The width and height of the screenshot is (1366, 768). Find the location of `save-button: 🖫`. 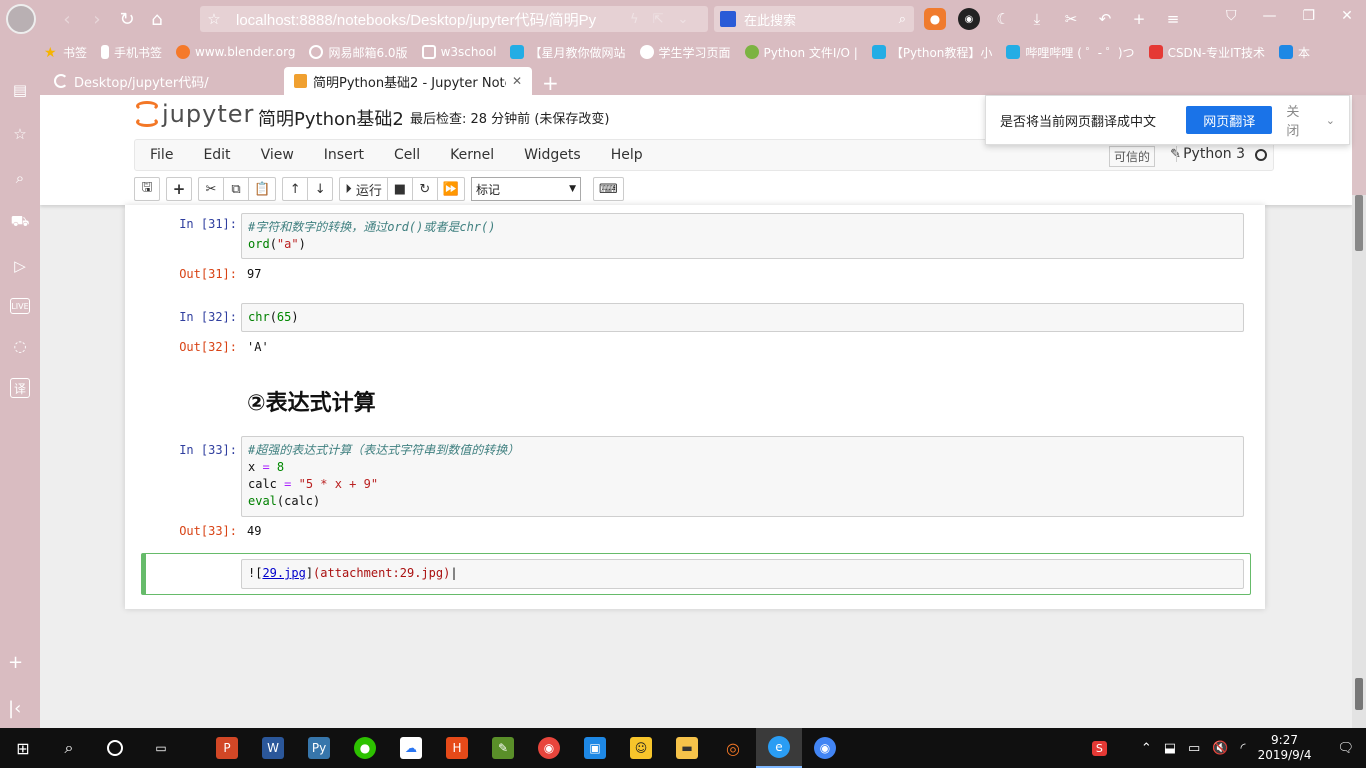

save-button: 🖫 is located at coordinates (147, 189).